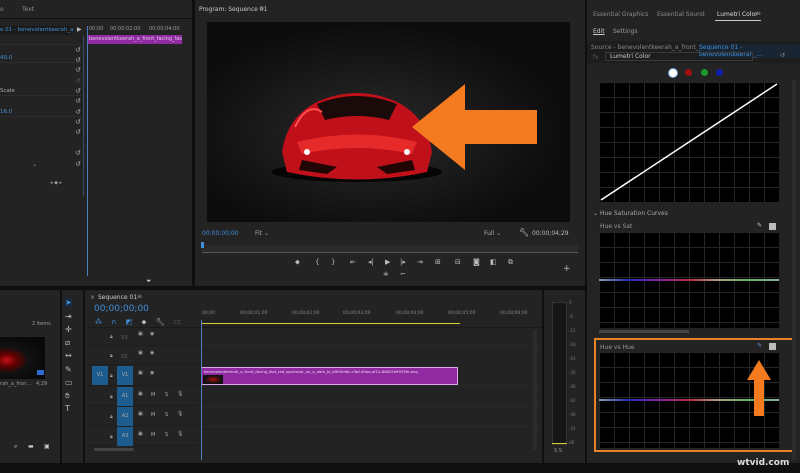  What do you see at coordinates (121, 309) in the screenshot?
I see `timeline-timecode: 00;00;00;00` at bounding box center [121, 309].